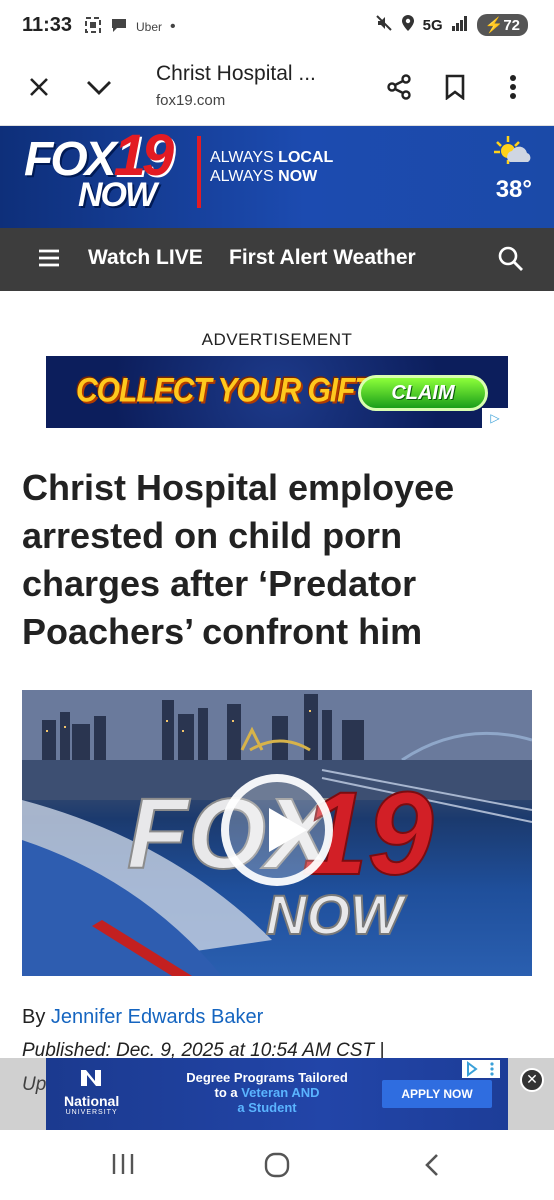  Describe the element at coordinates (191, 100) in the screenshot. I see `page-url: fox19.com` at that location.